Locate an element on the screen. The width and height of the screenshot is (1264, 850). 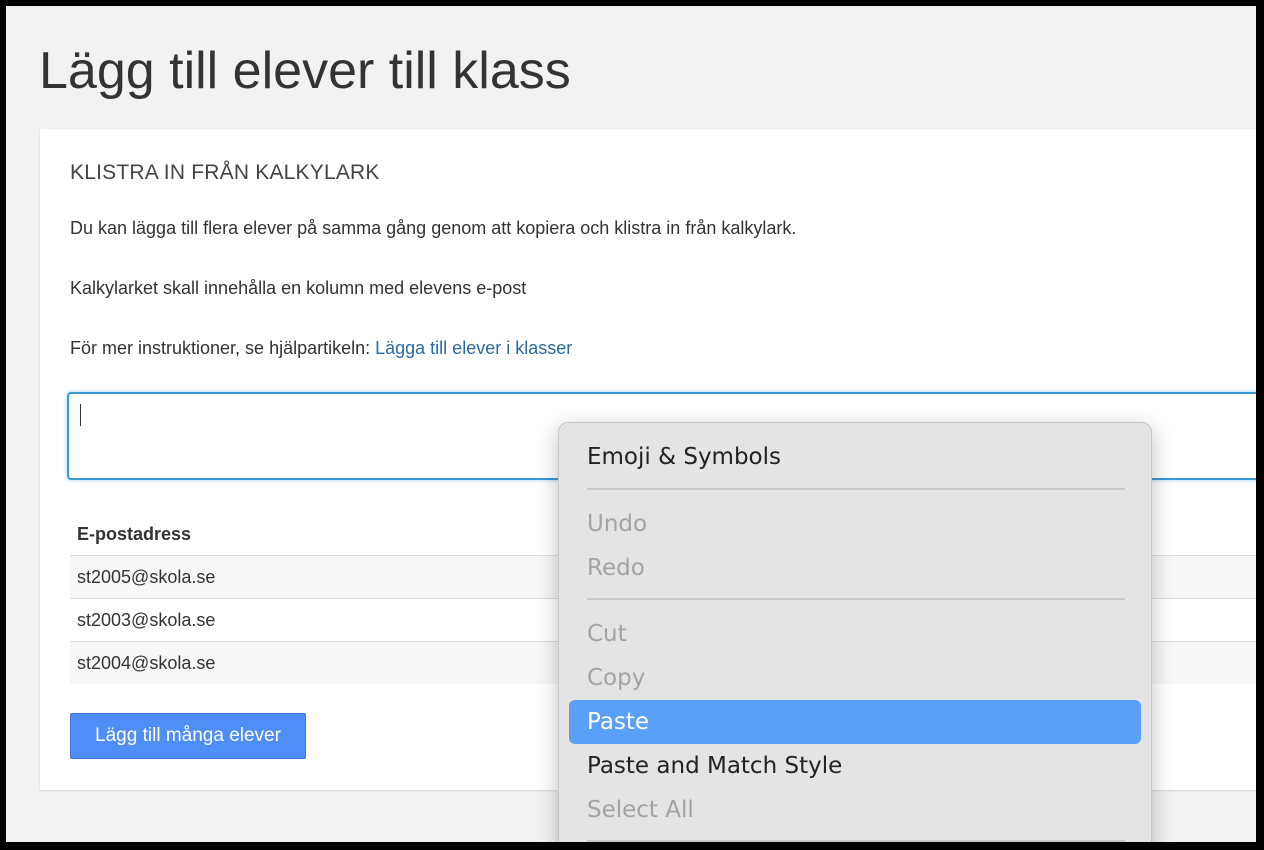
page-title: Lägg till elever till klass is located at coordinates (305, 71).